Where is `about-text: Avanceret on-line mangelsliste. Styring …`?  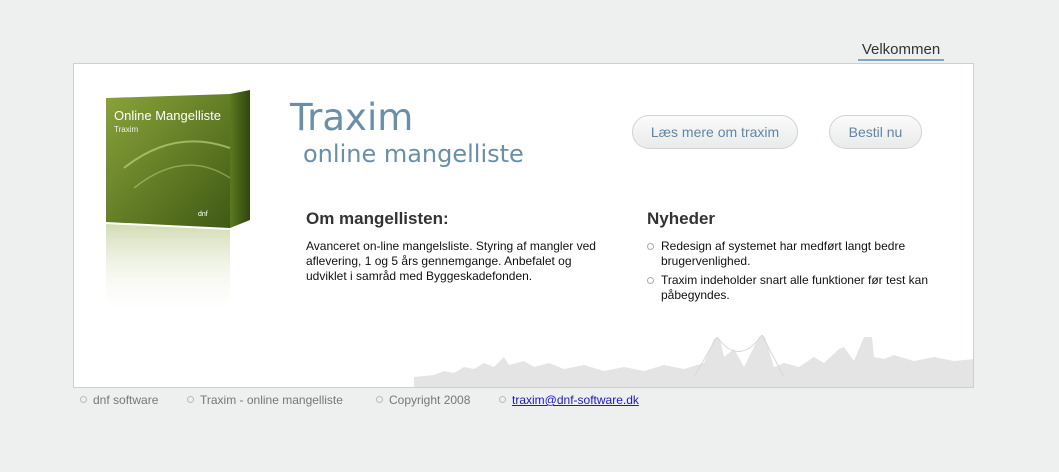 about-text: Avanceret on-line mangelsliste. Styring … is located at coordinates (451, 261).